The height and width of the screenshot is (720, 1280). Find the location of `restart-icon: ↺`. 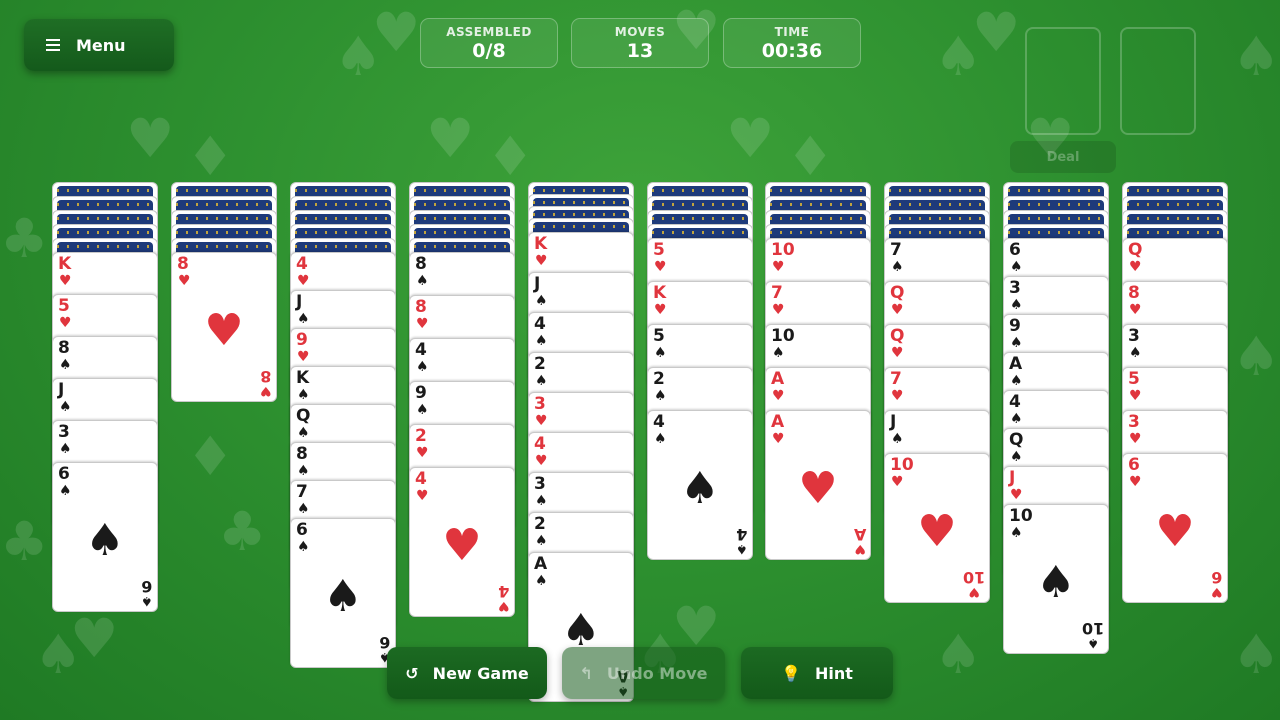

restart-icon: ↺ is located at coordinates (412, 673).